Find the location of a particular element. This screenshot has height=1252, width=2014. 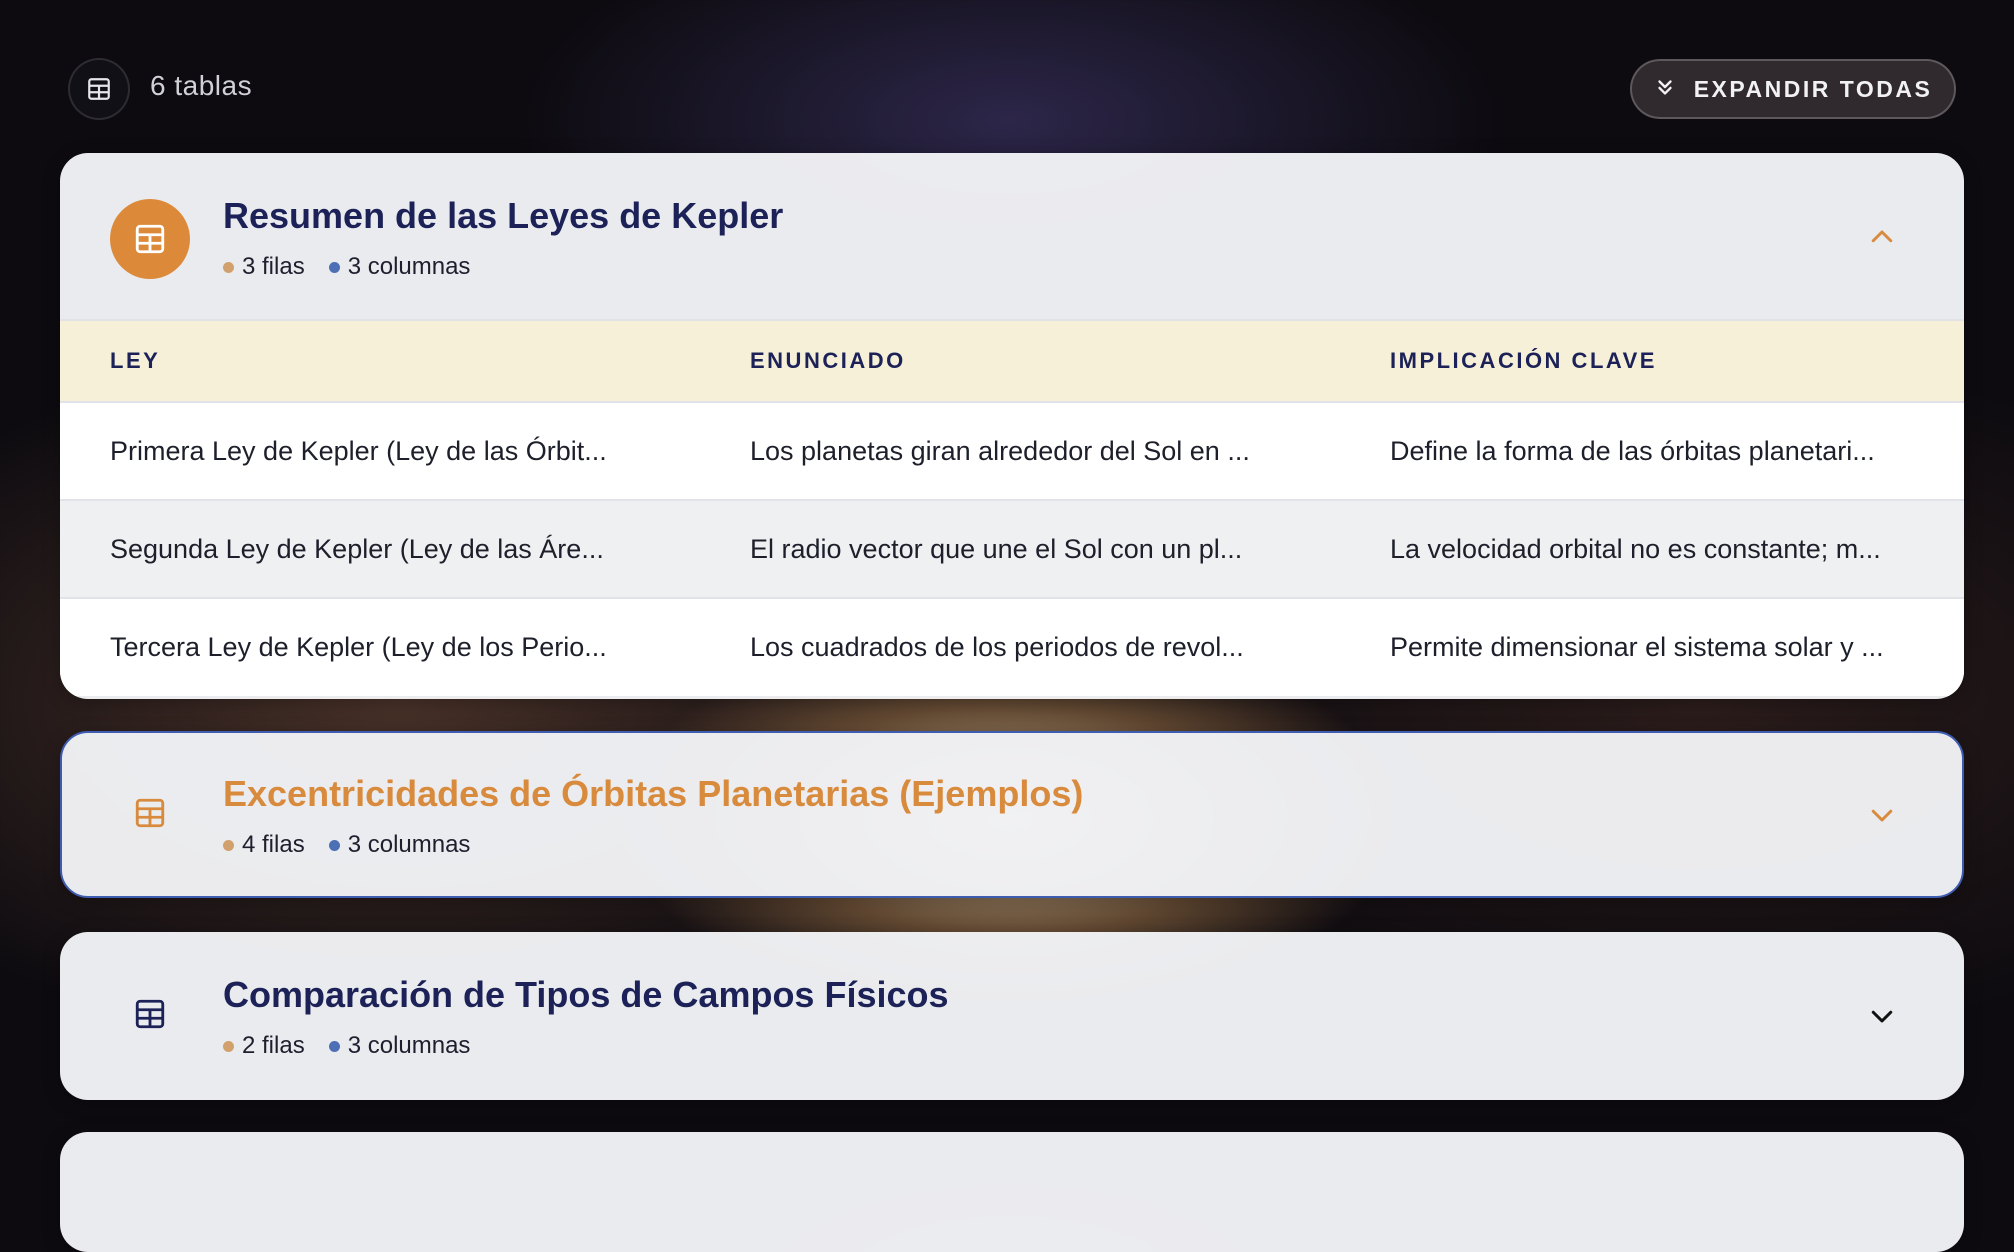

column-header: ENUNCIADO is located at coordinates (1020, 361).